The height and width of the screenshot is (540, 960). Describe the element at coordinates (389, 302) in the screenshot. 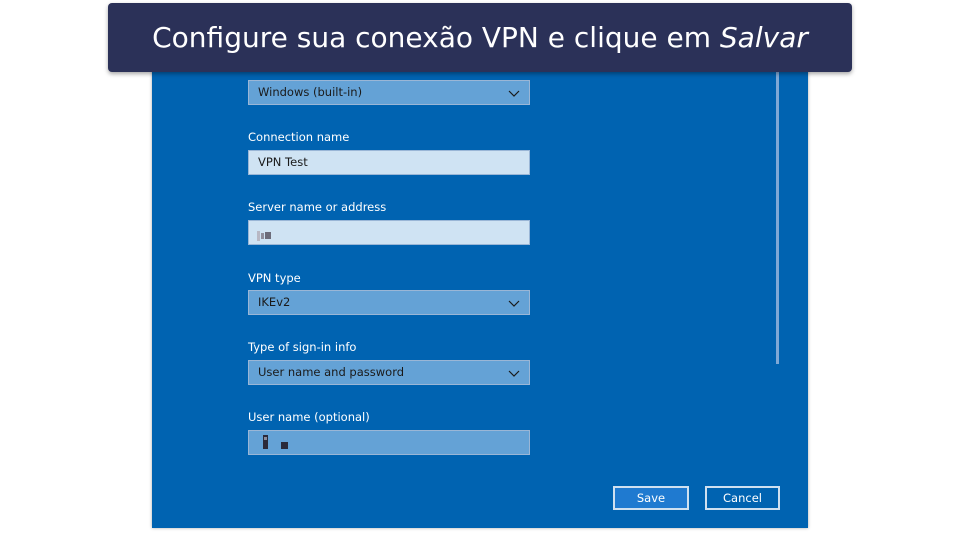

I see `vpn-type-select: IKEv2` at that location.